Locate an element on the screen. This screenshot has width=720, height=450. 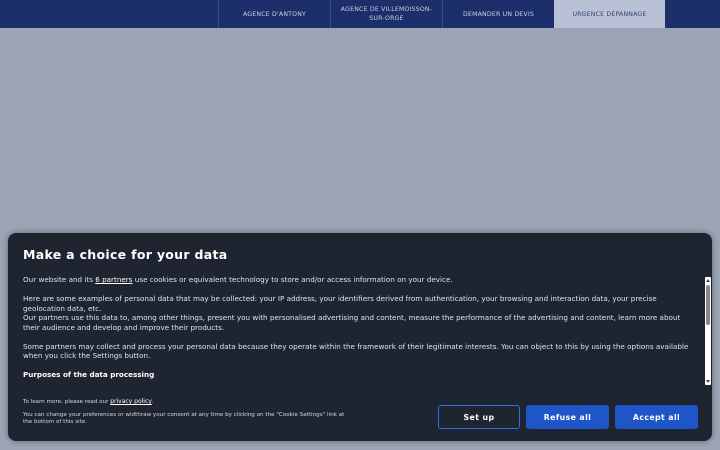
scroll-up-arrow-icon is located at coordinates (708, 280).